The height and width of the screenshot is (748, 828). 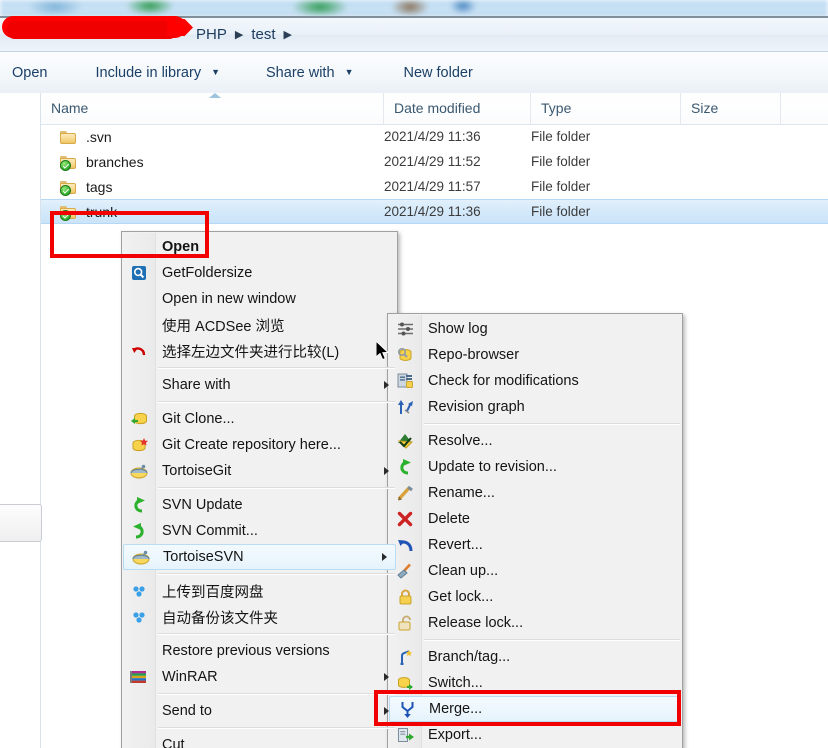 I want to click on file-row-dot-svn: .svn 2021/4/29 11:36 File folder, so click(x=434, y=136).